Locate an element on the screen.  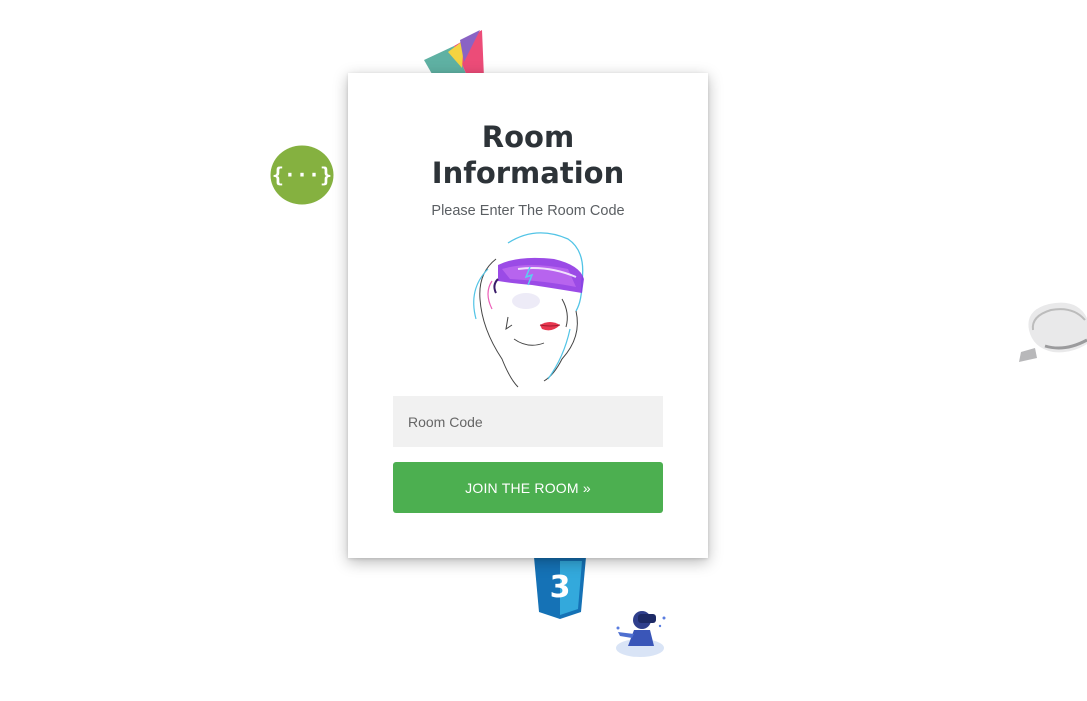
css3-logo-icon: 3 is located at coordinates (560, 588).